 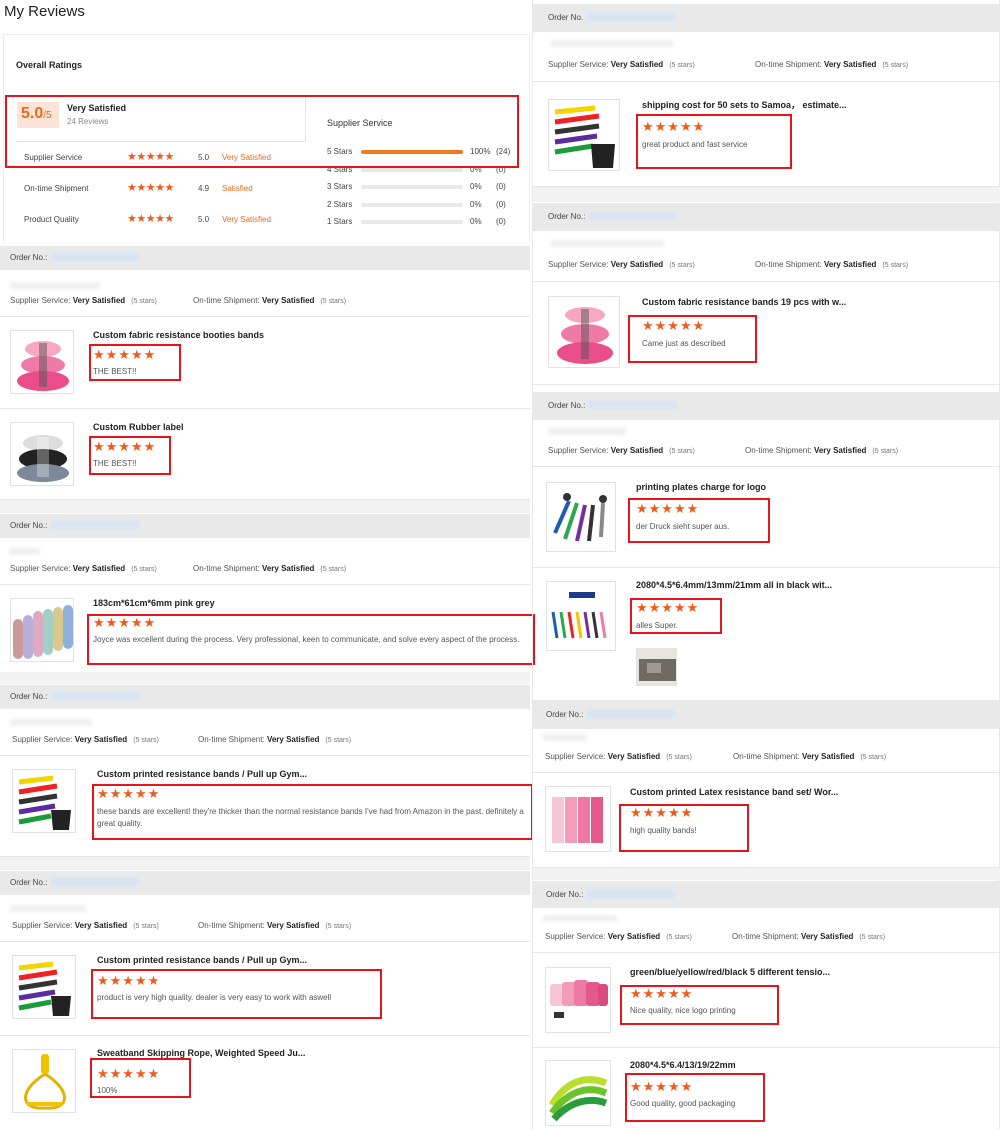 What do you see at coordinates (154, 603) in the screenshot?
I see `product-title: 183cm*61cm*6mm pink grey` at bounding box center [154, 603].